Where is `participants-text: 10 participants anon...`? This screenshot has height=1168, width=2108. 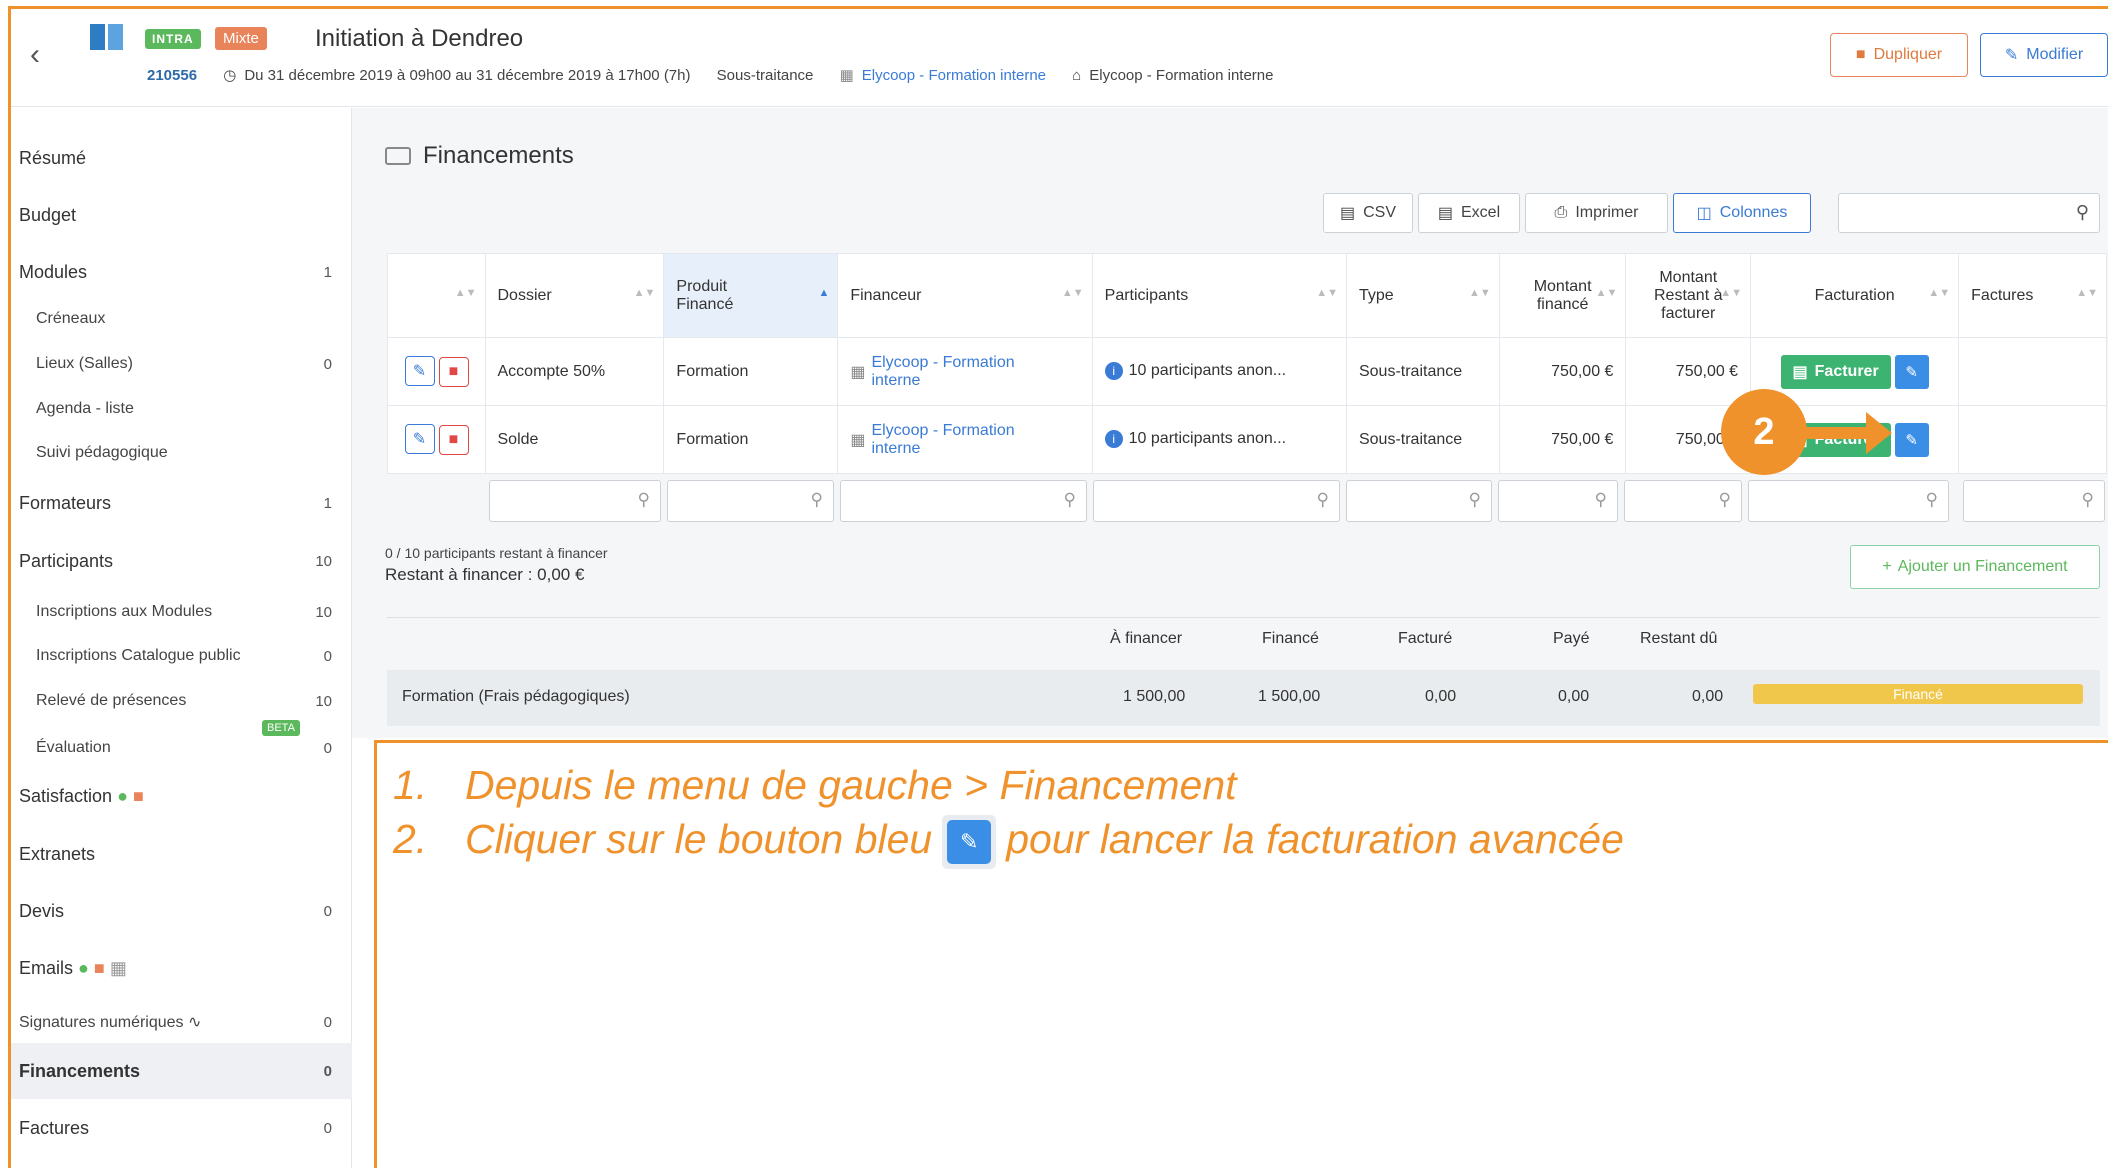 participants-text: 10 participants anon... is located at coordinates (1207, 371).